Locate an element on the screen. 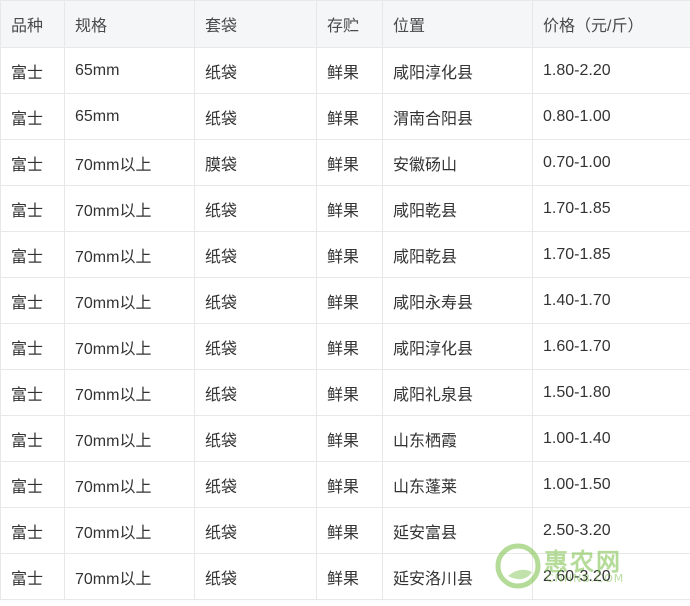 This screenshot has height=606, width=690. table-row: 富士 70mm以上 纸袋 鲜果 延安洛川县 2.60-3.20 is located at coordinates (345, 576).